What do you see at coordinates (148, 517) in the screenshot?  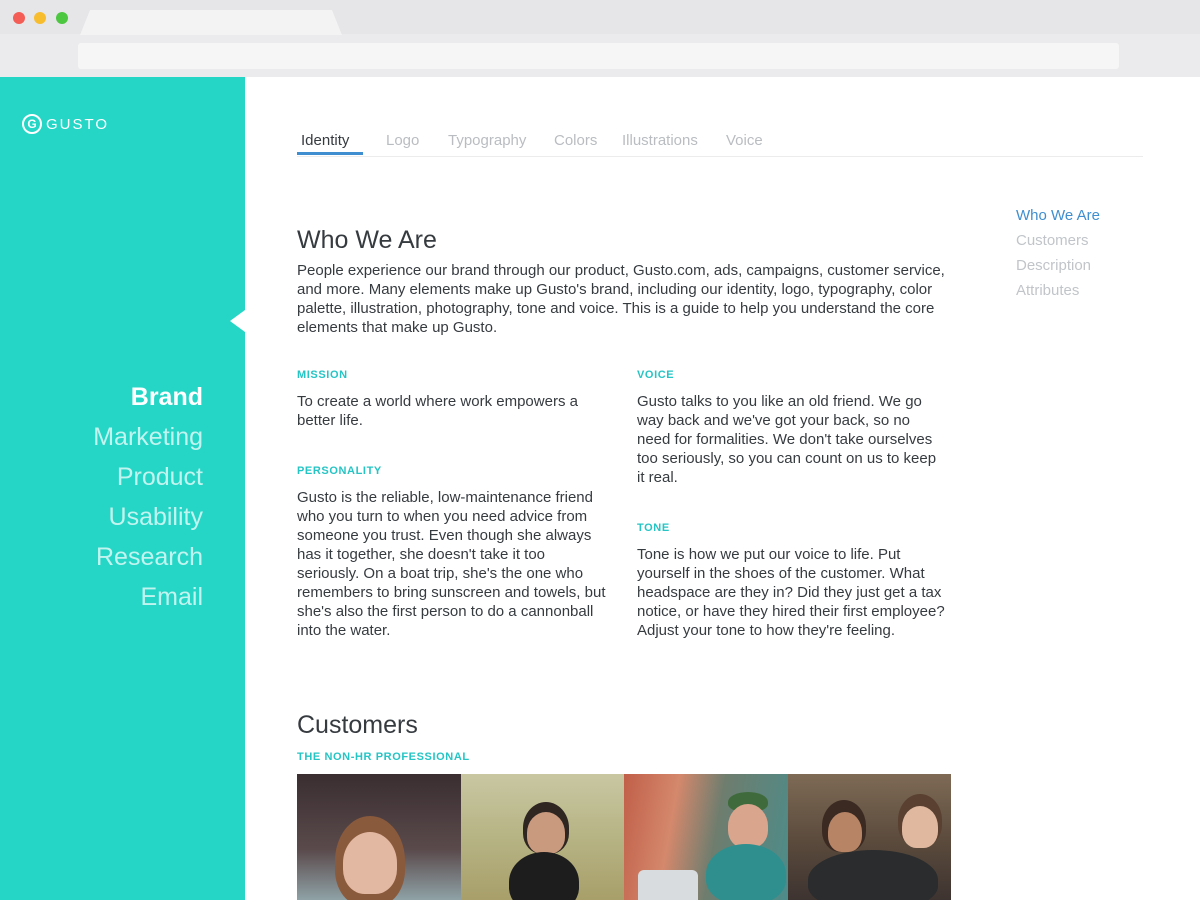 I see `sidebar-item-usability: Usability` at bounding box center [148, 517].